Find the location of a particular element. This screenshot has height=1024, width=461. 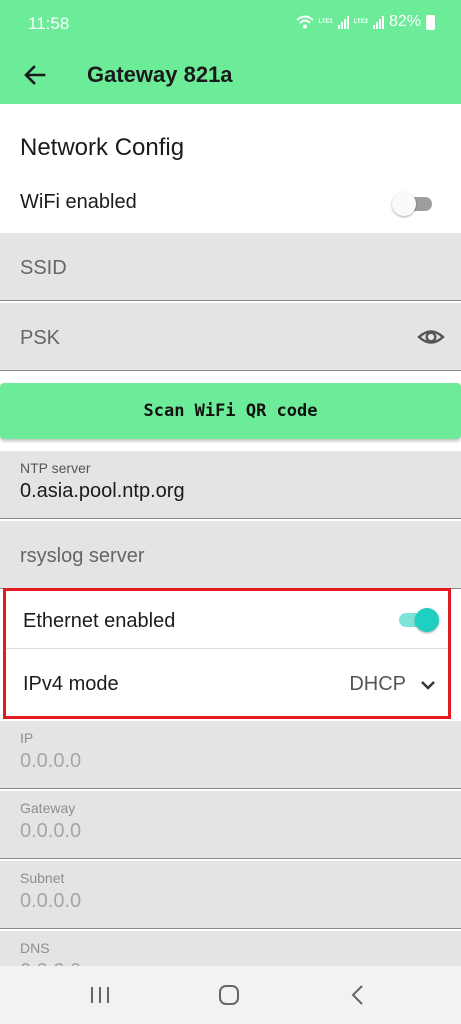

home-icon is located at coordinates (229, 995).